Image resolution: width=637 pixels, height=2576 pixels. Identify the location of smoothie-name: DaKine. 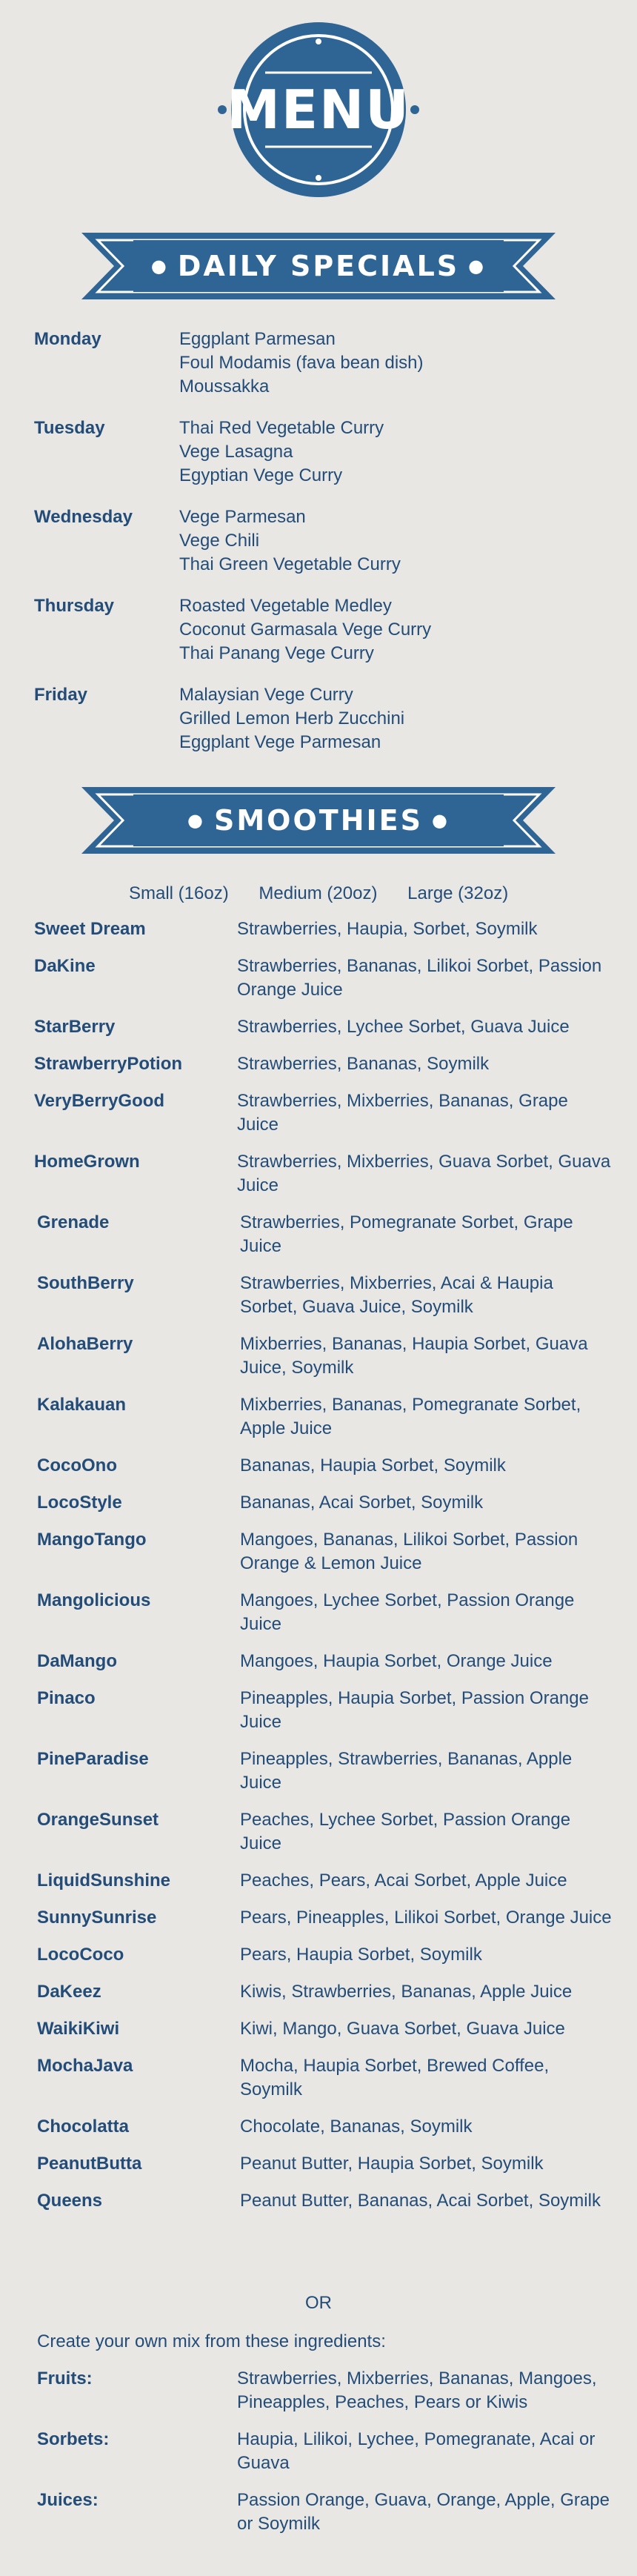
(65, 966).